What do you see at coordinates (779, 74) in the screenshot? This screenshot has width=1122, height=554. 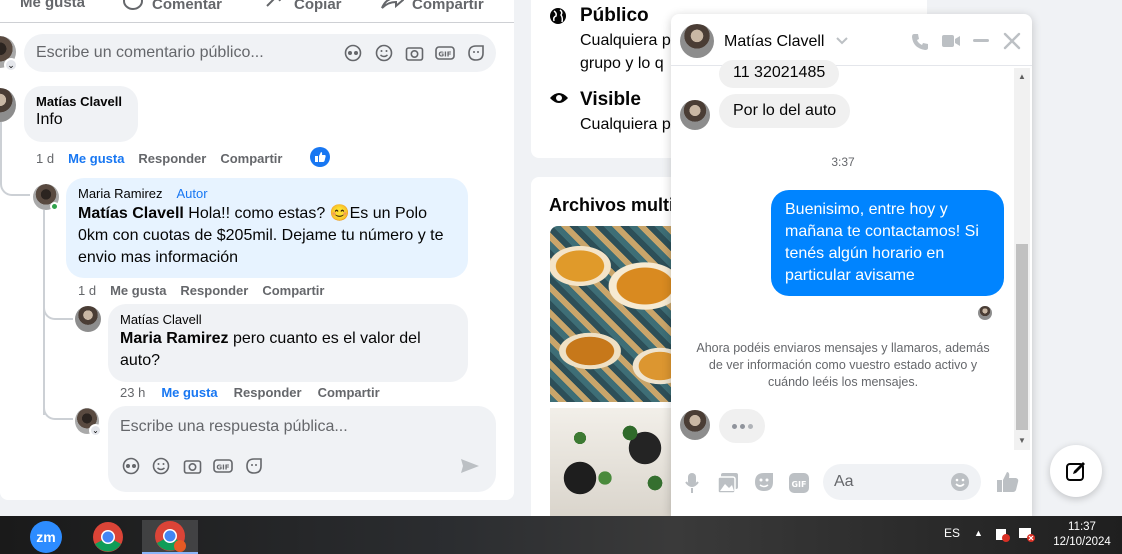 I see `incoming-message: 11 32021485` at bounding box center [779, 74].